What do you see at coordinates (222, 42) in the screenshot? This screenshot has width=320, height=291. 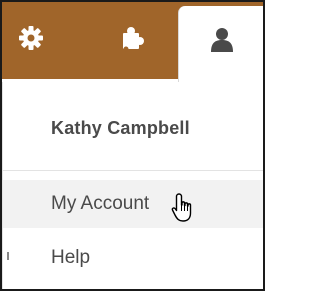 I see `user-icon` at bounding box center [222, 42].